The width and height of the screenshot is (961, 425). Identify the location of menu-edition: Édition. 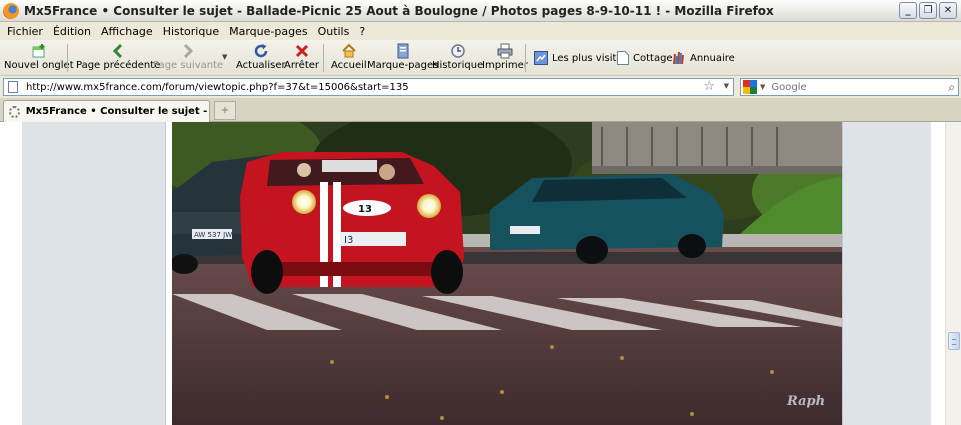
(72, 31).